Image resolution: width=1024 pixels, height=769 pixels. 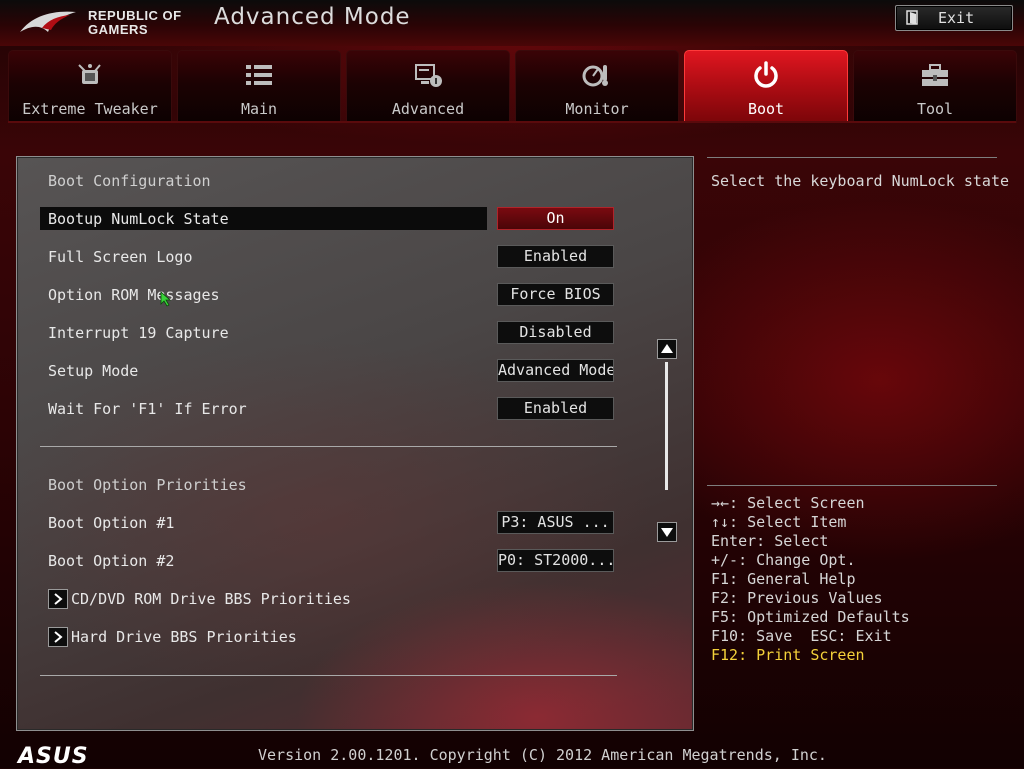 What do you see at coordinates (166, 299) in the screenshot?
I see `mouse-cursor-icon` at bounding box center [166, 299].